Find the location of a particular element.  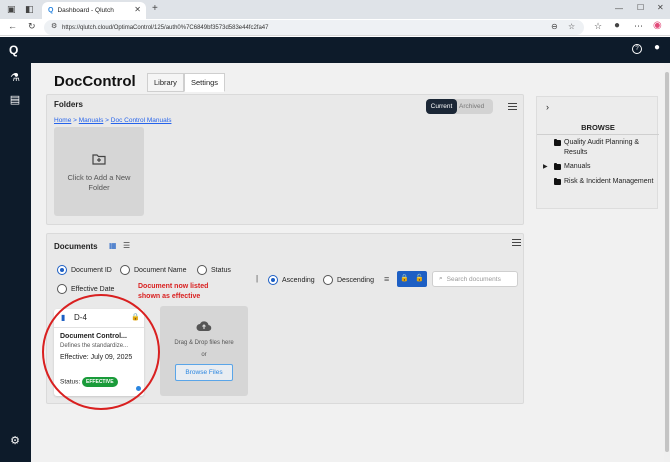

breadcrumb-home: Home is located at coordinates (62, 120).